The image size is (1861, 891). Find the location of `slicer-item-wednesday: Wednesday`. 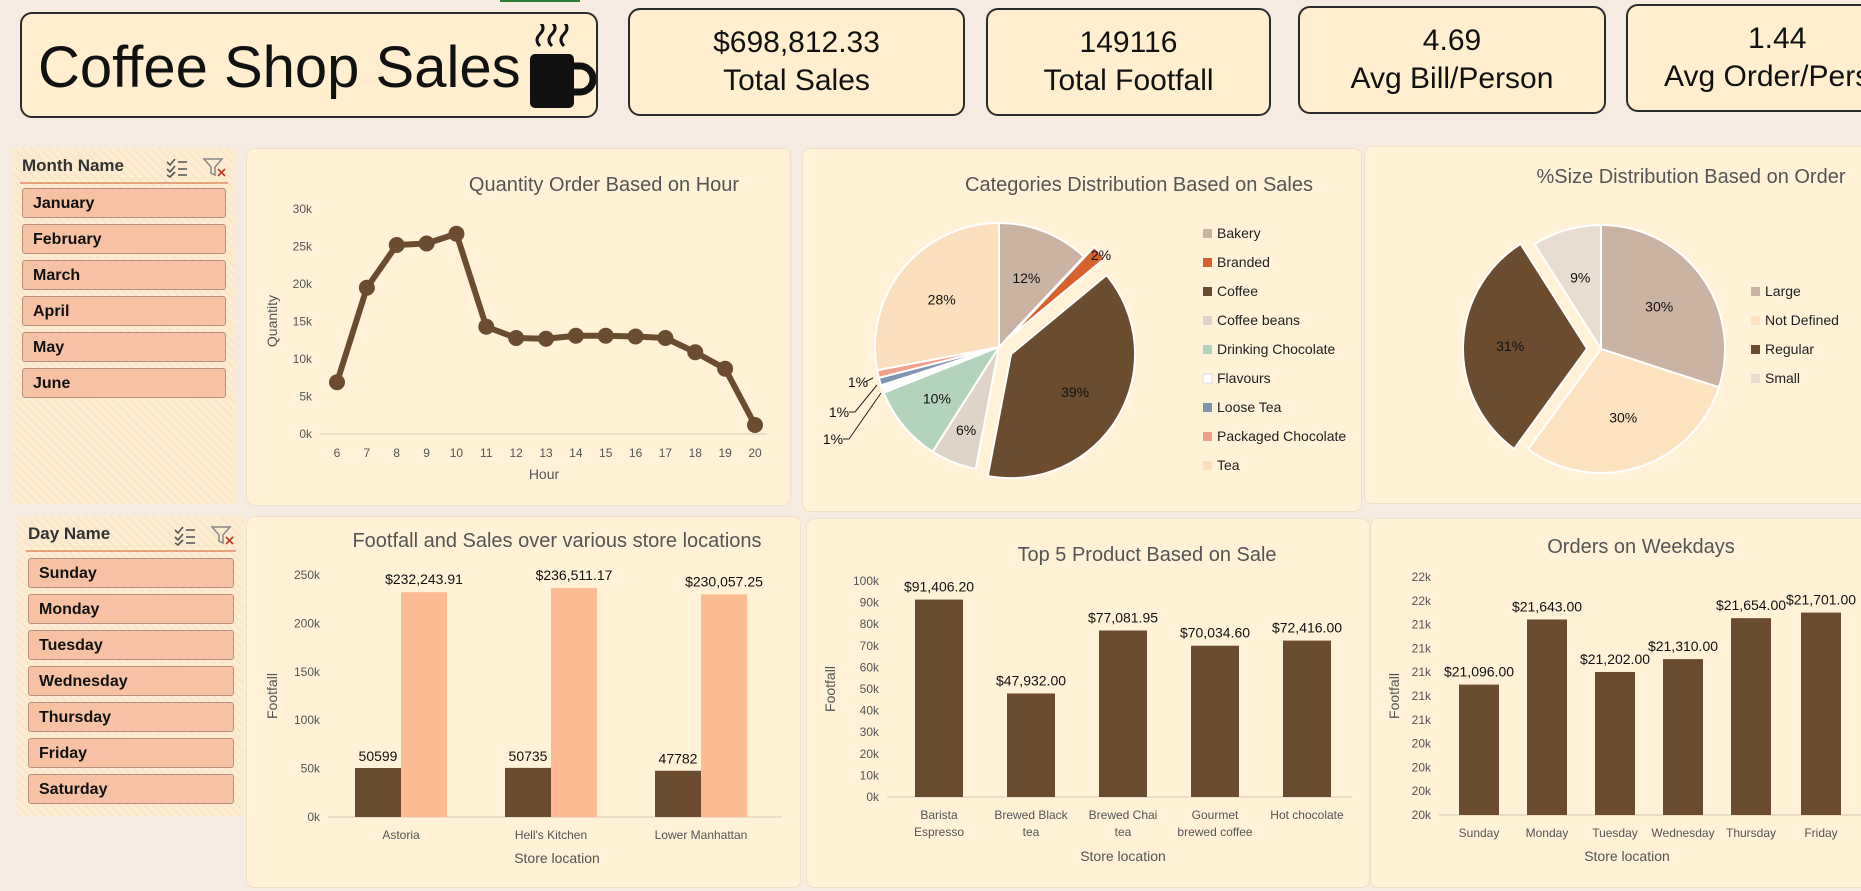

slicer-item-wednesday: Wednesday is located at coordinates (131, 681).